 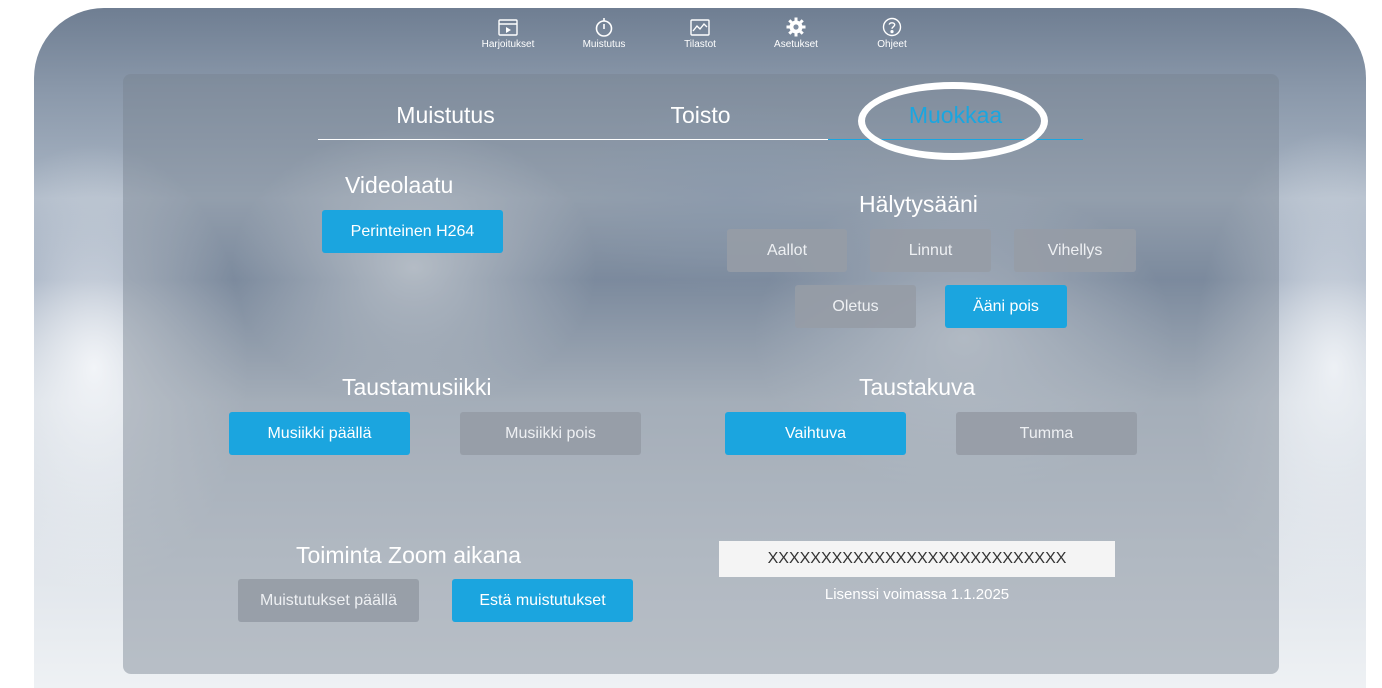 What do you see at coordinates (542, 600) in the screenshot?
I see `zoom-block-reminders-button: Estä muistutukset` at bounding box center [542, 600].